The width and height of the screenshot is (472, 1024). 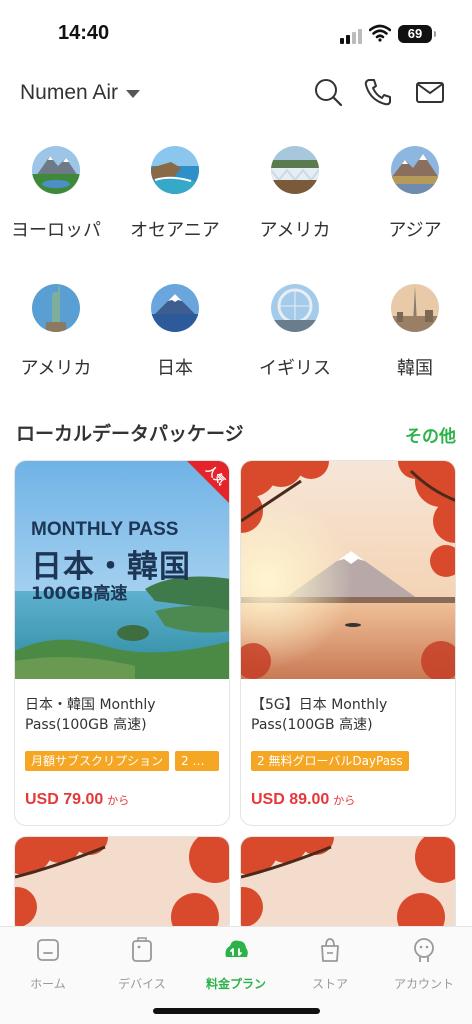 I want to click on region-label: ヨーロッパ, so click(x=56, y=230).